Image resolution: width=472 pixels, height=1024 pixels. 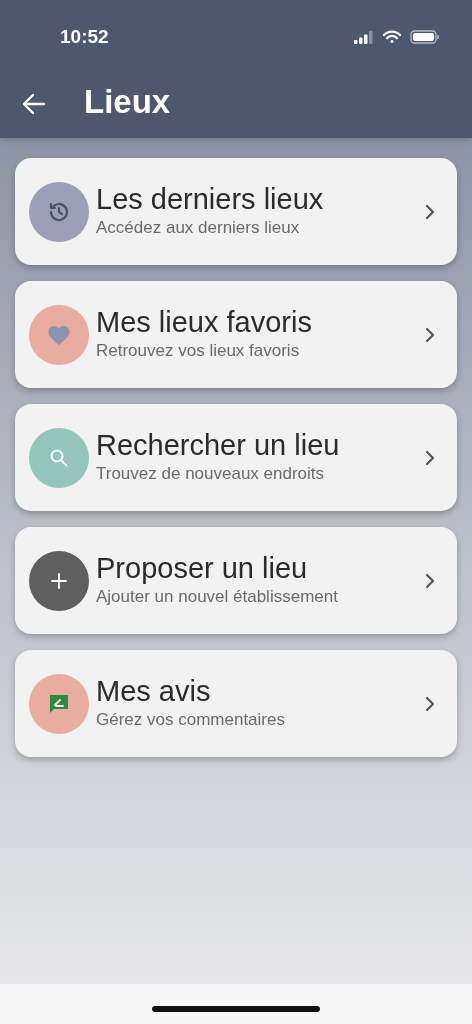 I want to click on review-icon, so click(x=59, y=703).